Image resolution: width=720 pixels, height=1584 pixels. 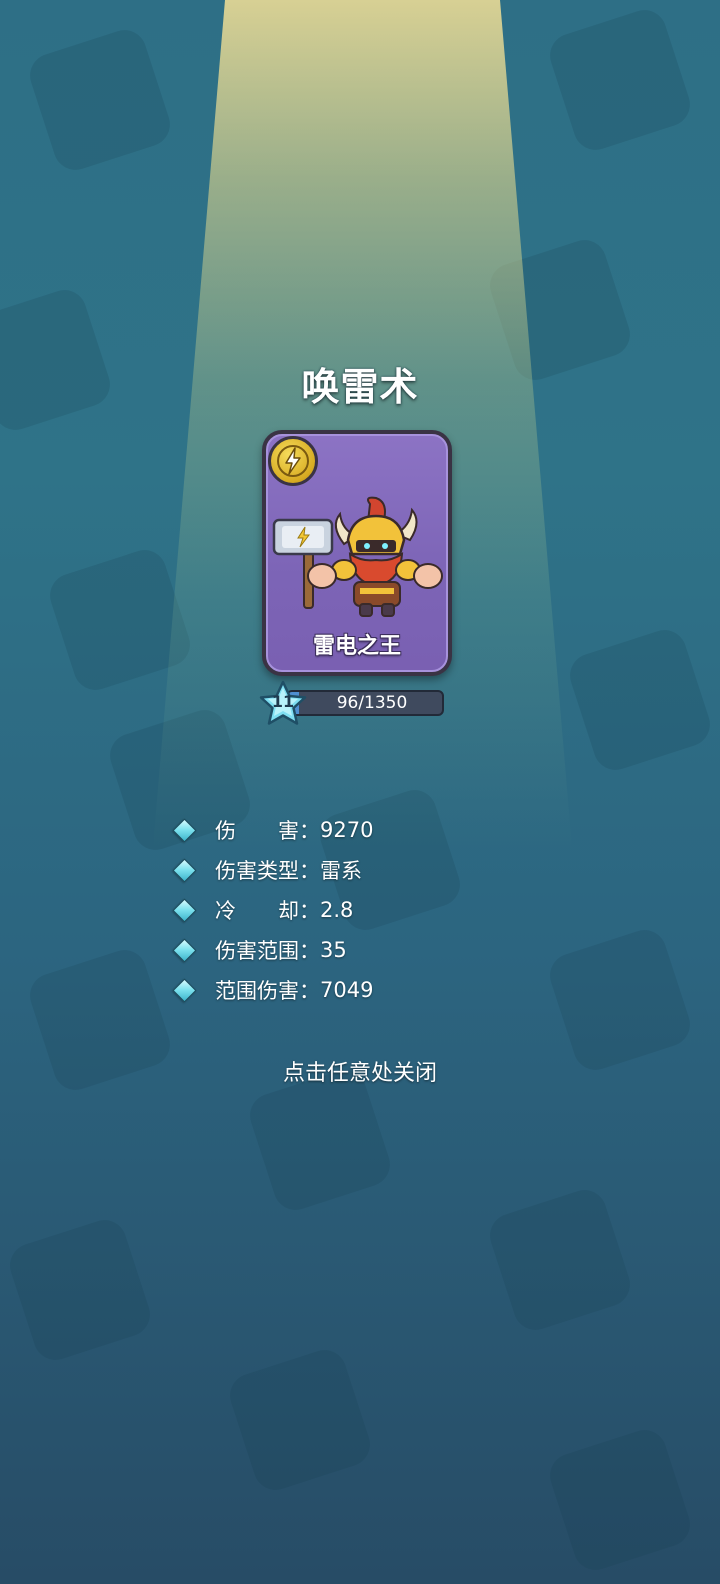 I want to click on xp-text: 96/1350, so click(x=372, y=703).